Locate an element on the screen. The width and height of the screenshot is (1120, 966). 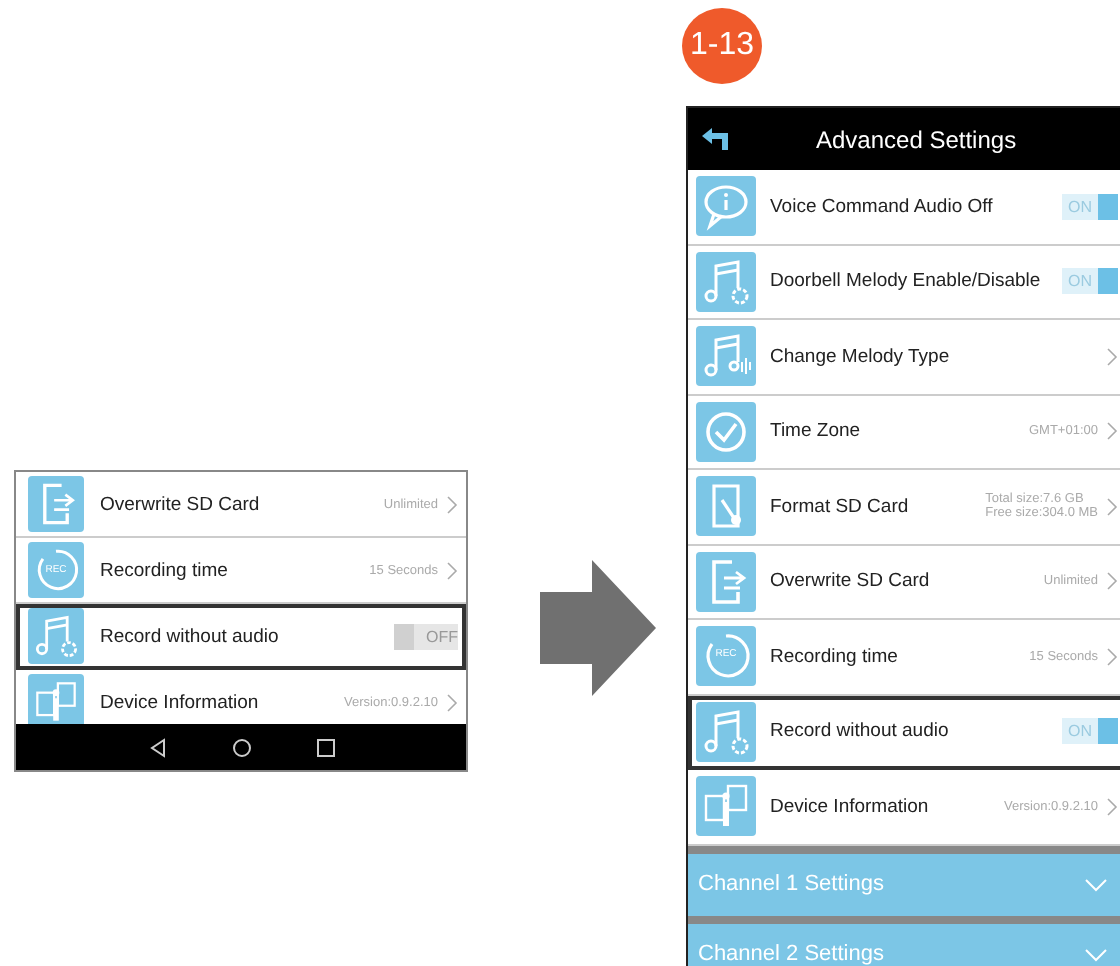
settings-row: Change Melody Type is located at coordinates (904, 357).